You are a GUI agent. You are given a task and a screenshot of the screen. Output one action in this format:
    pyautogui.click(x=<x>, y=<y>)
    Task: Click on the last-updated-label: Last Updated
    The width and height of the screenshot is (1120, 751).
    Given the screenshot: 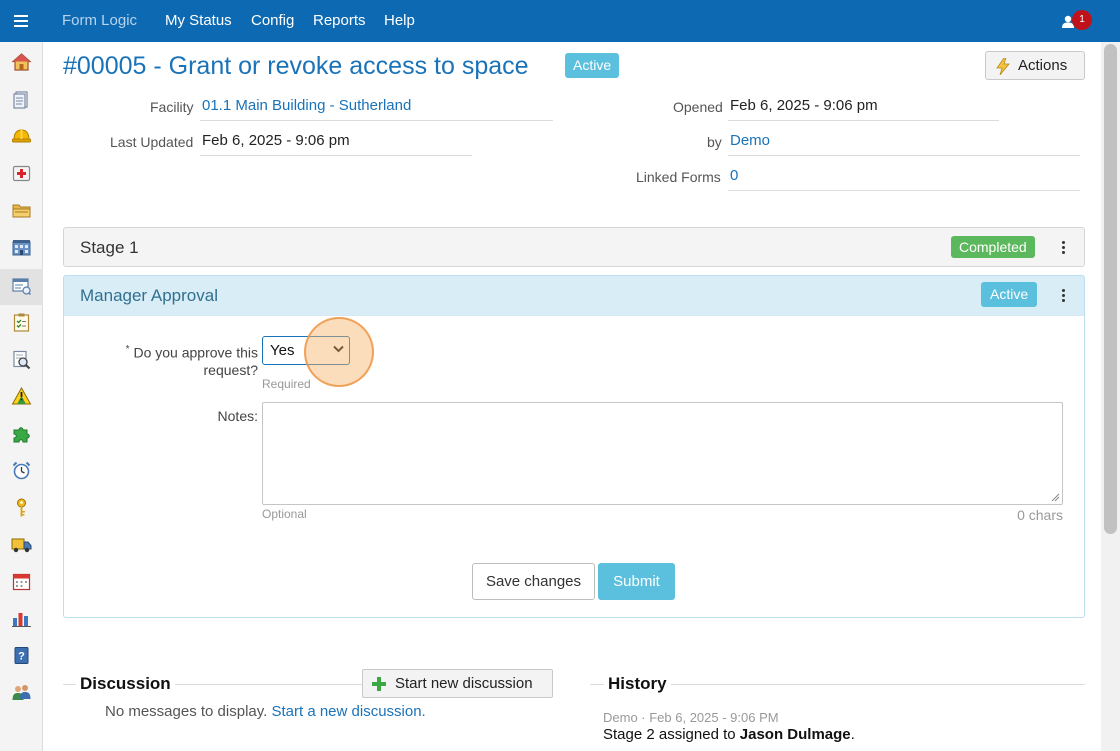 What is the action you would take?
    pyautogui.click(x=152, y=142)
    